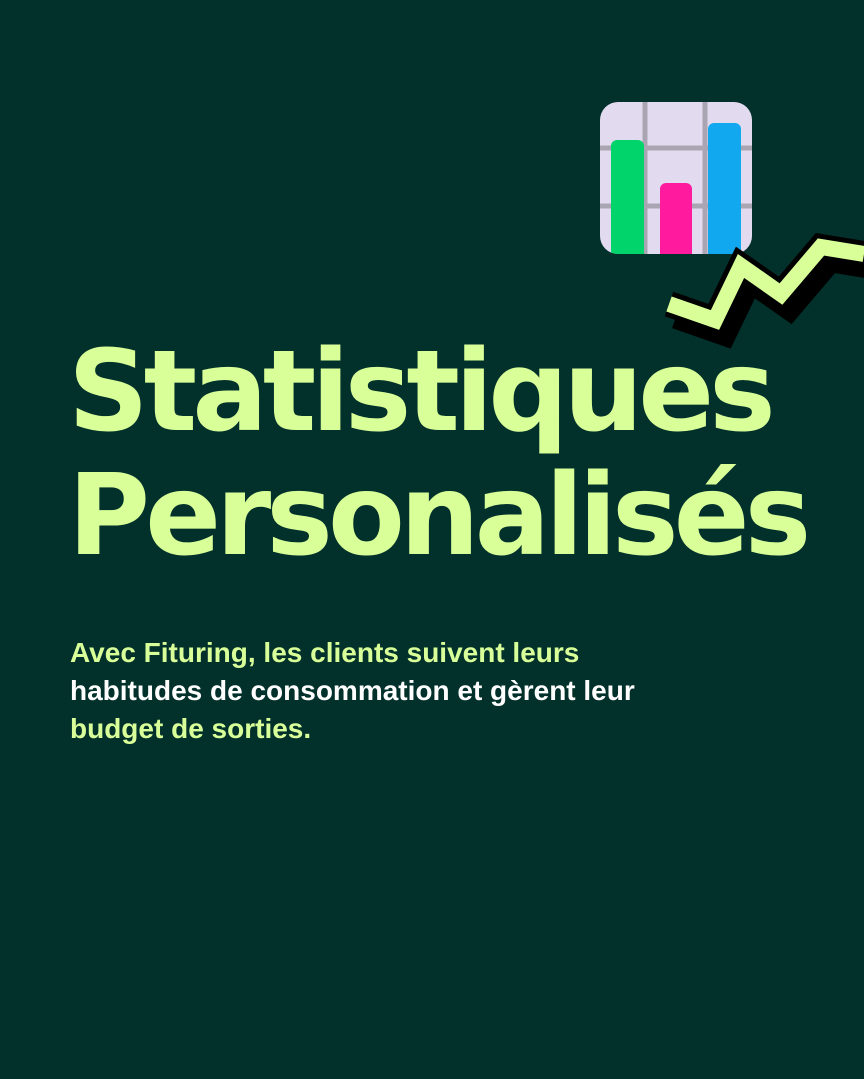 The width and height of the screenshot is (864, 1079). I want to click on title-line-2: Personalisés, so click(439, 516).